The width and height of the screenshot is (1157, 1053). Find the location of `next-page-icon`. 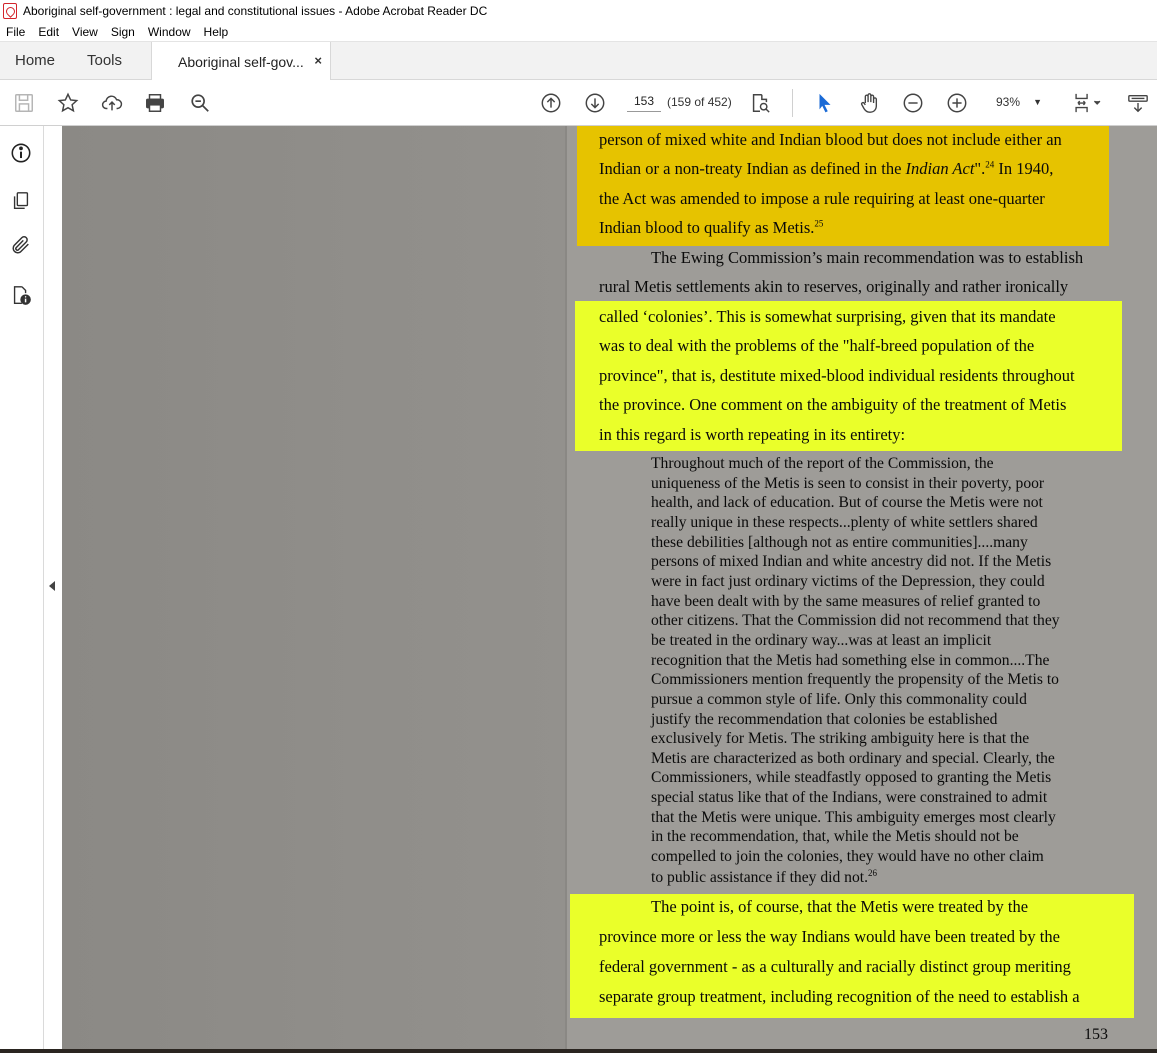

next-page-icon is located at coordinates (595, 103).